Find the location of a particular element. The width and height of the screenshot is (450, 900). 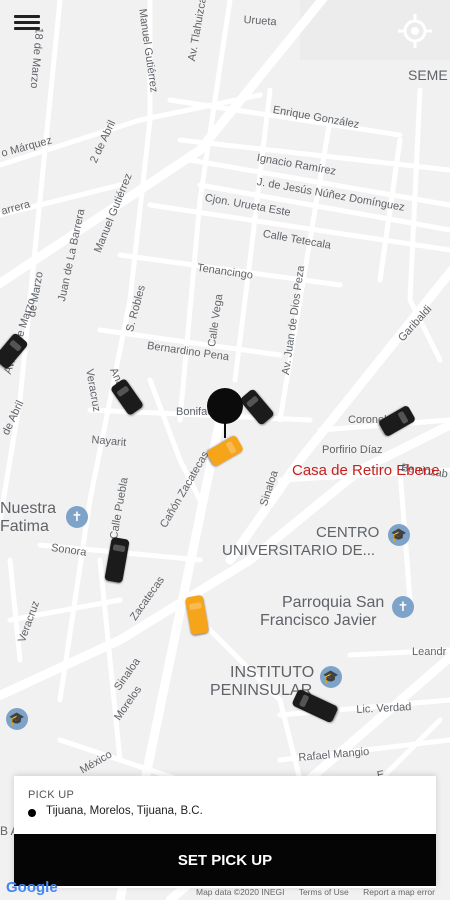

google-logo: Google is located at coordinates (32, 887).